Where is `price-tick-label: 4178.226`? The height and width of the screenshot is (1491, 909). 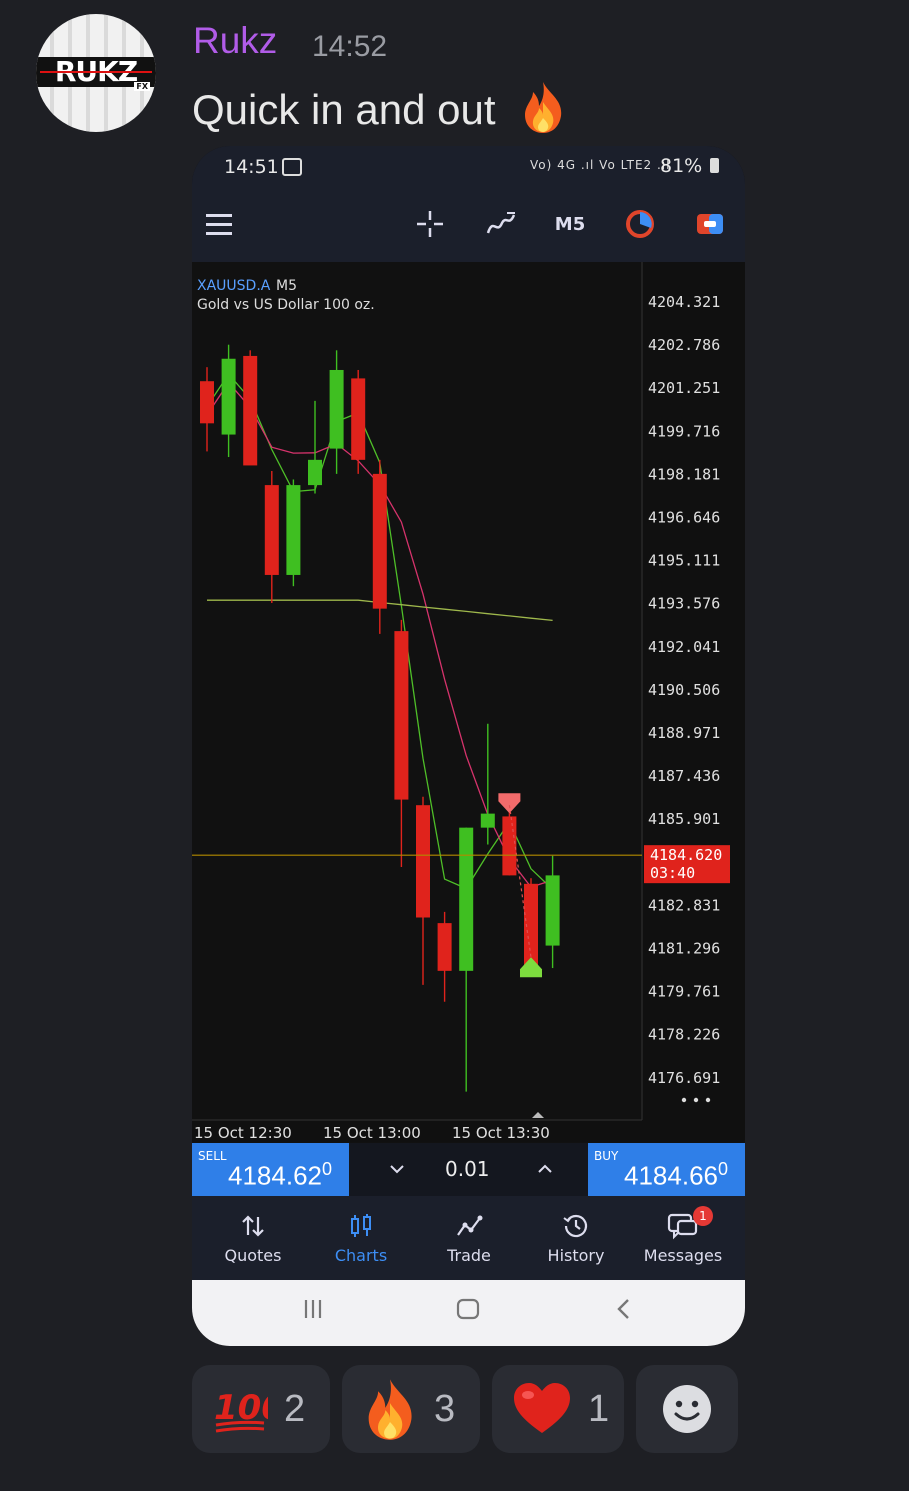
price-tick-label: 4178.226 is located at coordinates (684, 1035).